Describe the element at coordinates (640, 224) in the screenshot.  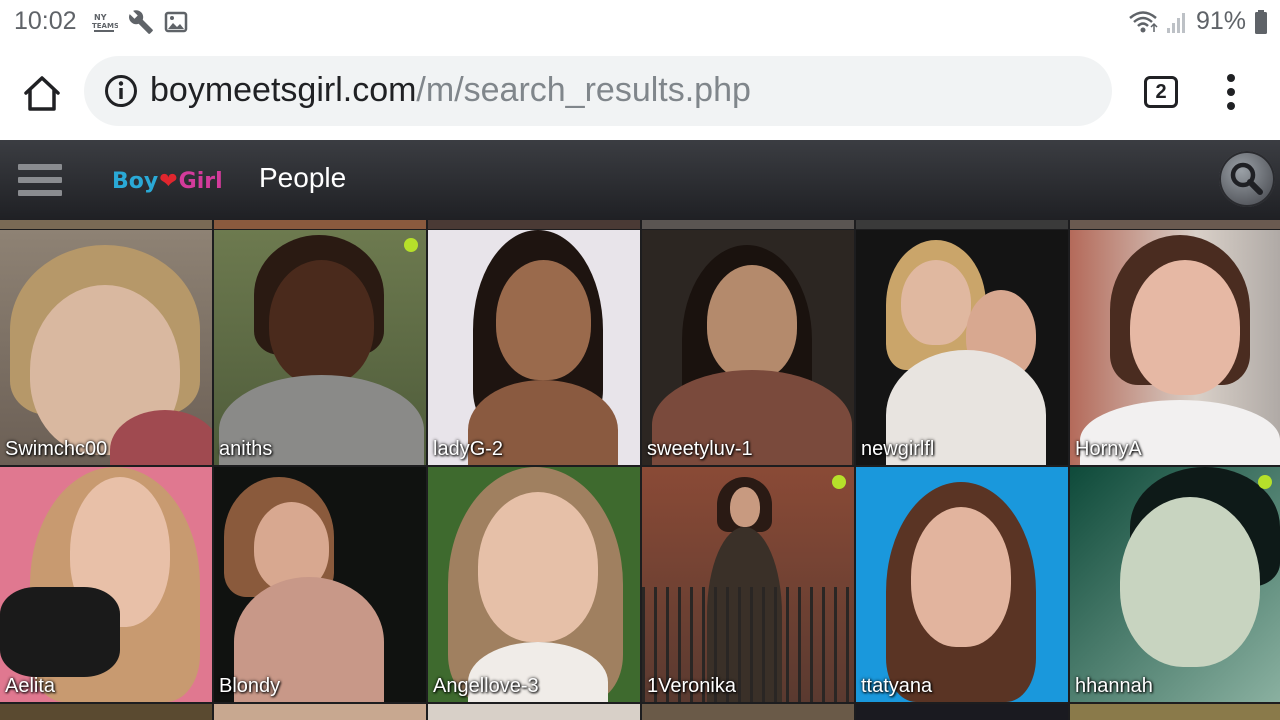
I see `previous-row-strip` at that location.